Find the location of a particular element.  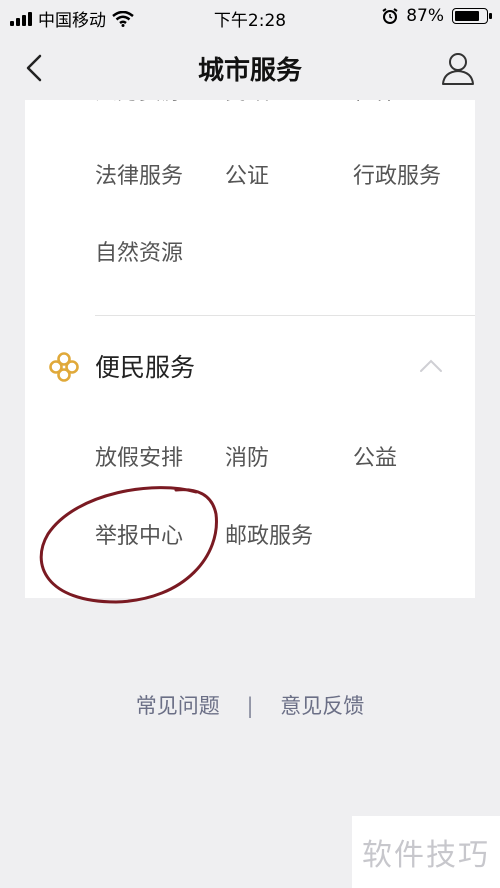

service-item-charity: 公益 is located at coordinates (375, 456).